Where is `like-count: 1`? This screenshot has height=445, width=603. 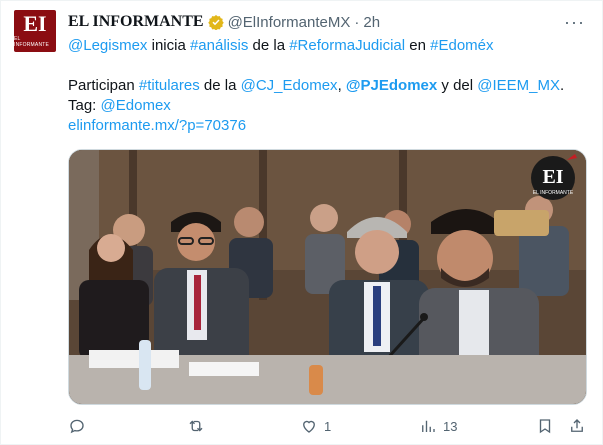 like-count: 1 is located at coordinates (328, 426).